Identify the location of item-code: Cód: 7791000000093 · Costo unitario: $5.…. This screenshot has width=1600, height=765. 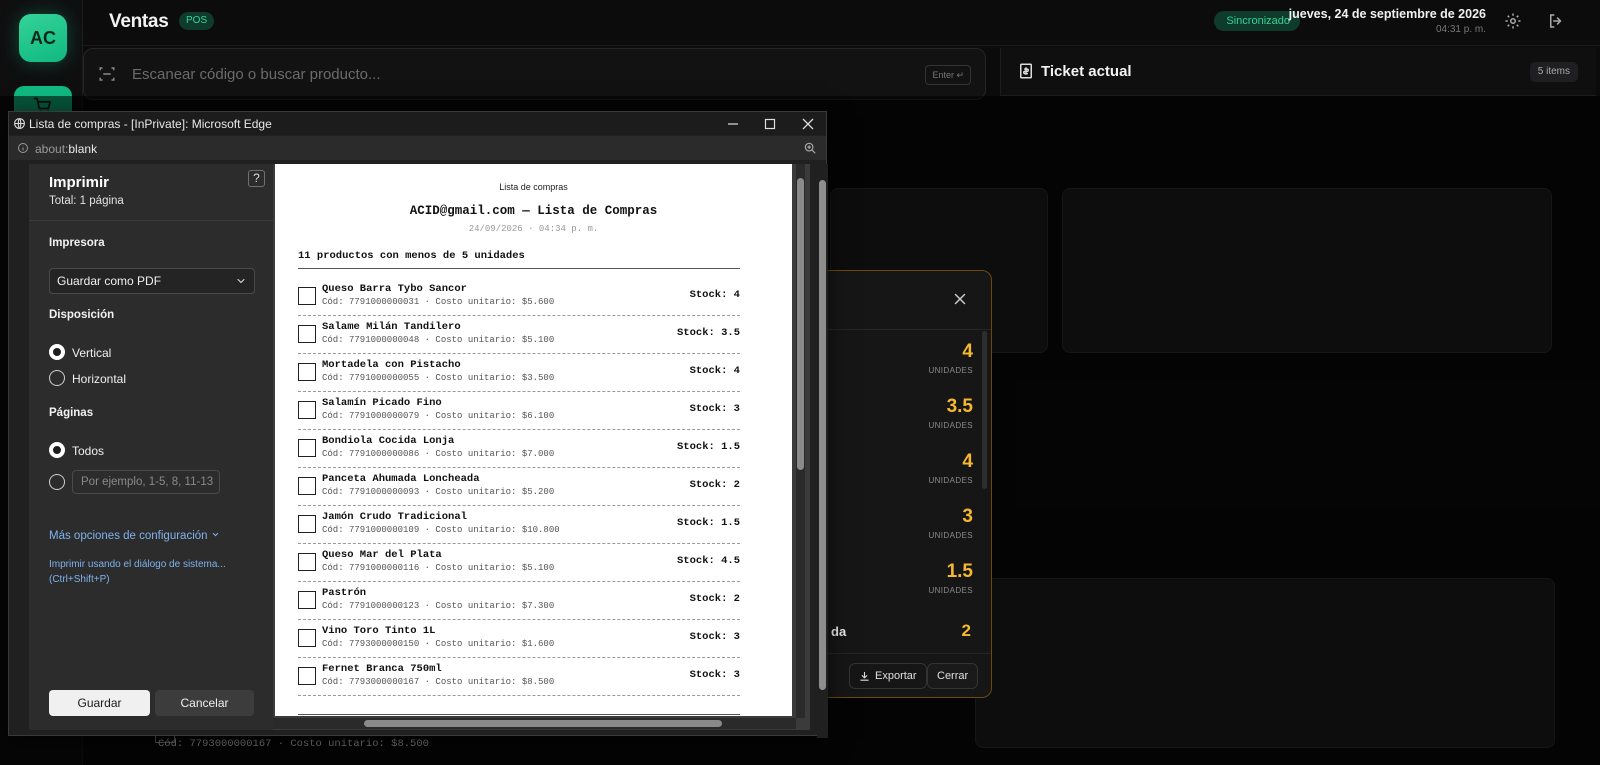
(438, 492).